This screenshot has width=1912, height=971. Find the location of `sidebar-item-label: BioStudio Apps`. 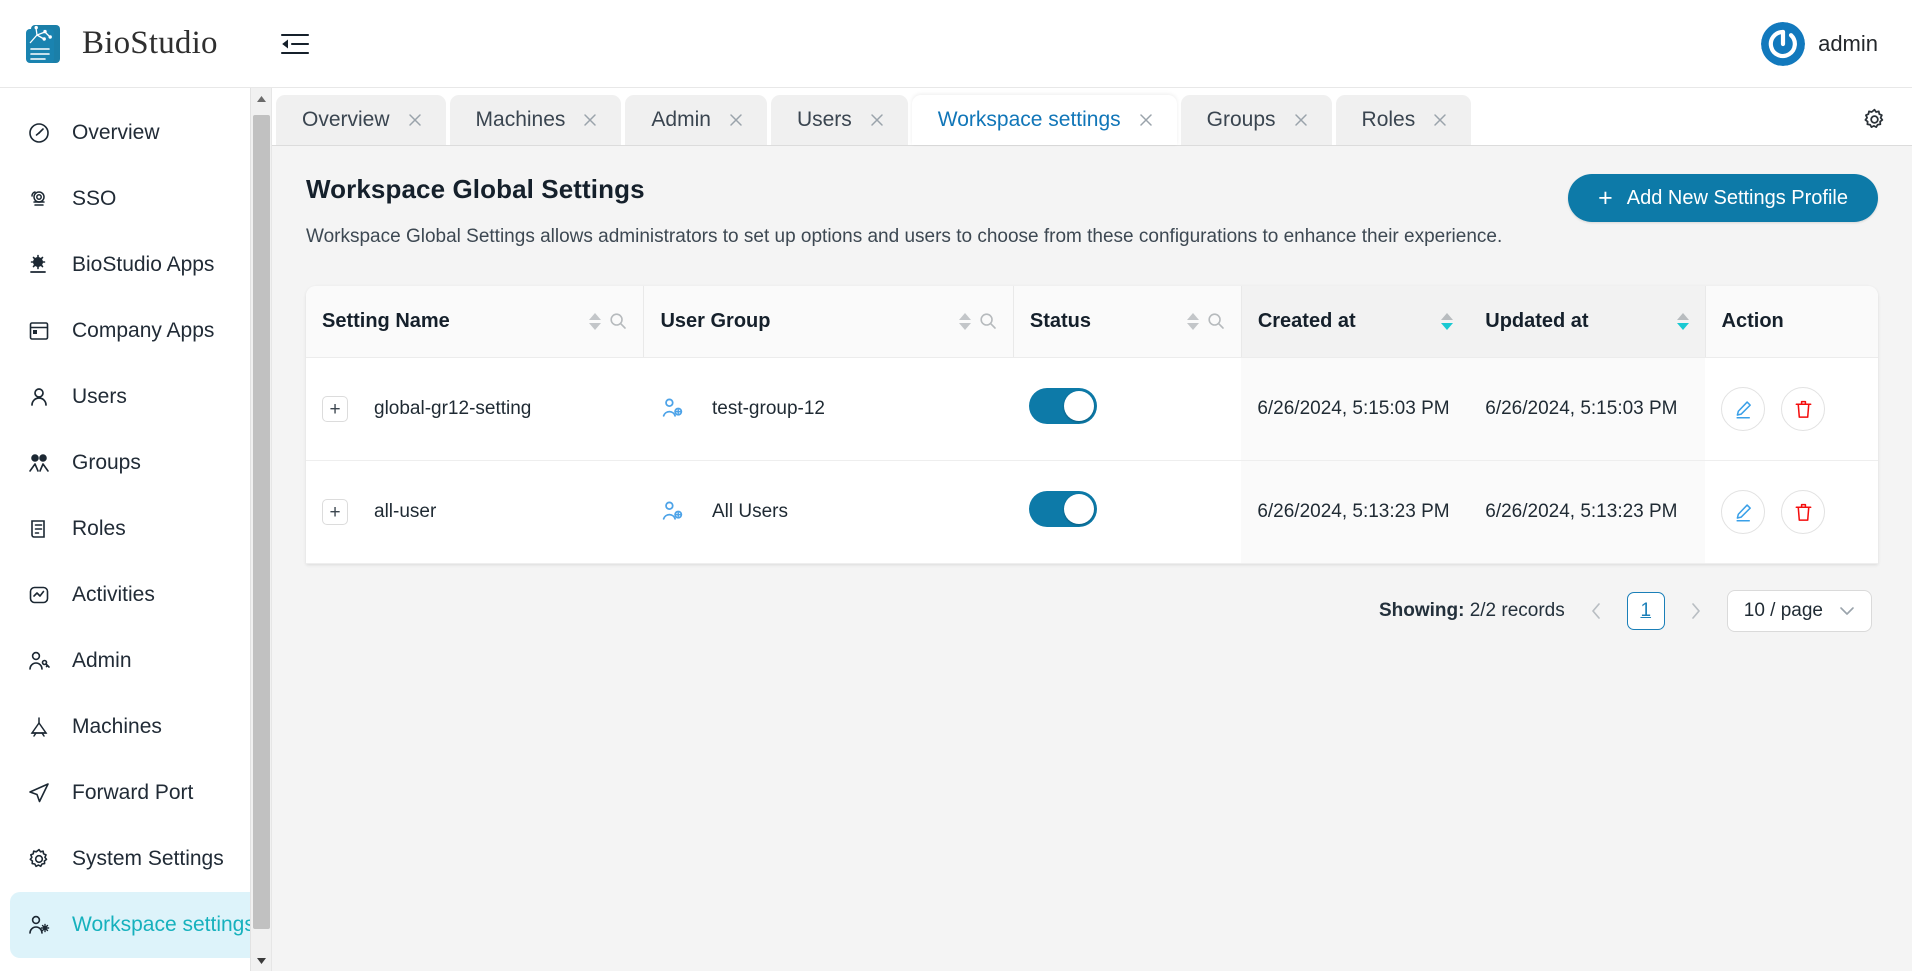

sidebar-item-label: BioStudio Apps is located at coordinates (143, 264).